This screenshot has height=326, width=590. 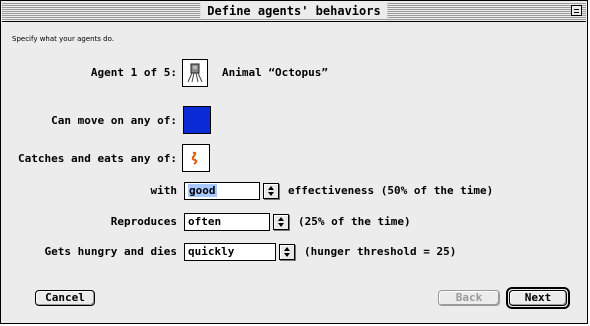 What do you see at coordinates (197, 120) in the screenshot?
I see `terrain-swatch` at bounding box center [197, 120].